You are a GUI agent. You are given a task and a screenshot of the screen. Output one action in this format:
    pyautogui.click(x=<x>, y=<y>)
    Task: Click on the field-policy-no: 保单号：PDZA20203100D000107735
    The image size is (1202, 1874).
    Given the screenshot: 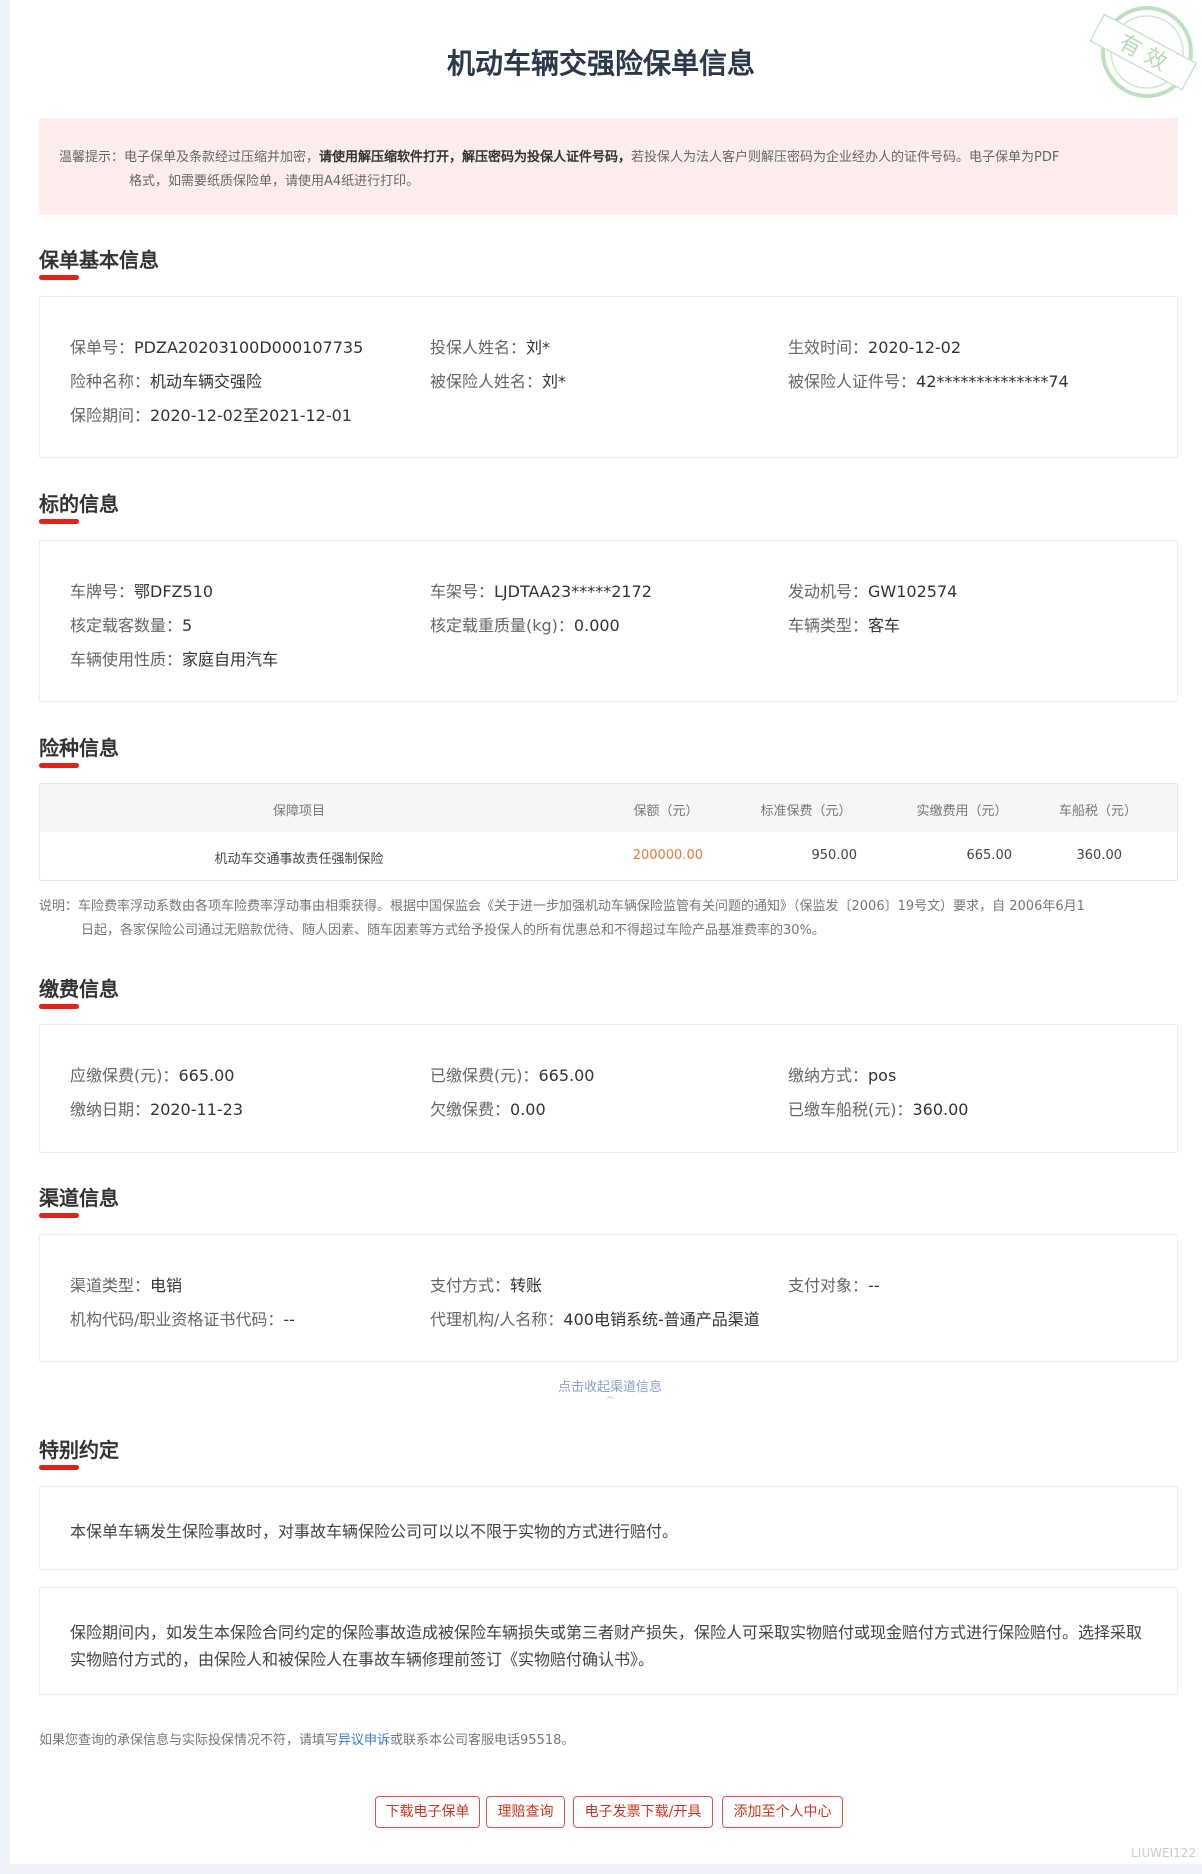 What is the action you would take?
    pyautogui.click(x=217, y=347)
    